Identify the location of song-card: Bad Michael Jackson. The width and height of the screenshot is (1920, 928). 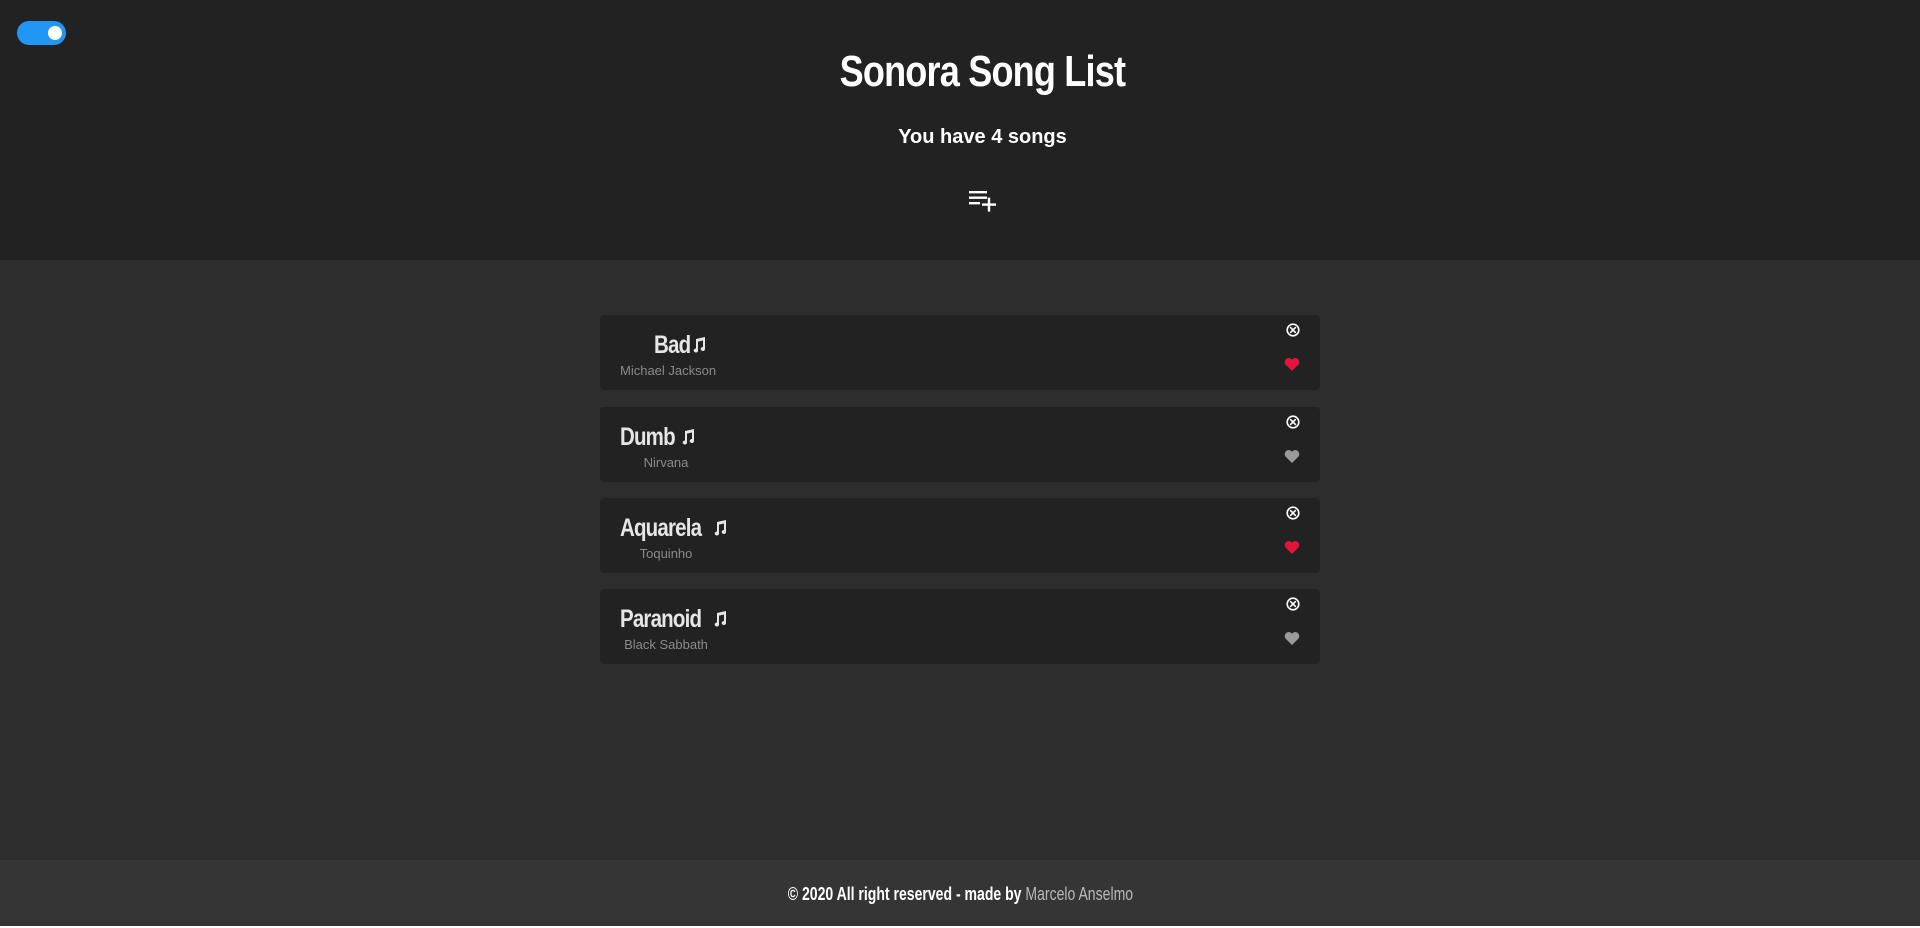
(960, 352).